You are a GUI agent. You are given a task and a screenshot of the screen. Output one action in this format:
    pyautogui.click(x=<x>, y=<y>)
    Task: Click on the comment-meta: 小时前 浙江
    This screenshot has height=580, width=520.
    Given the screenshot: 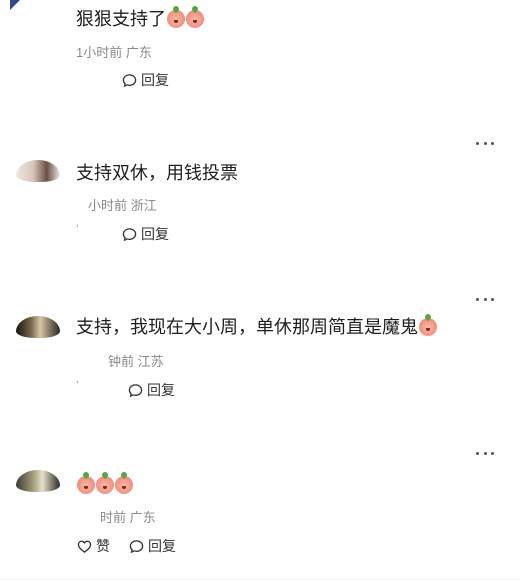 What is the action you would take?
    pyautogui.click(x=122, y=205)
    